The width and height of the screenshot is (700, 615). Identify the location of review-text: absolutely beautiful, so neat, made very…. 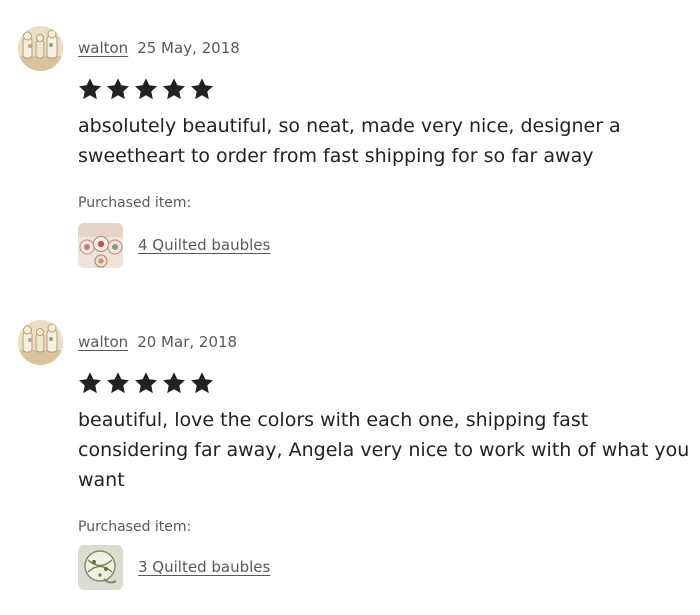
(349, 141).